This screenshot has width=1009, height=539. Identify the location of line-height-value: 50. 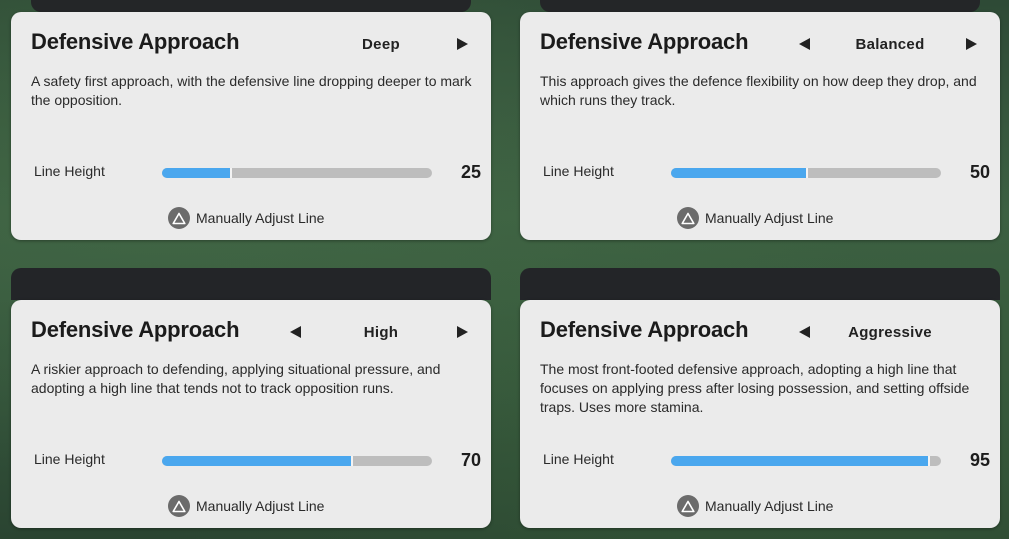
(979, 172).